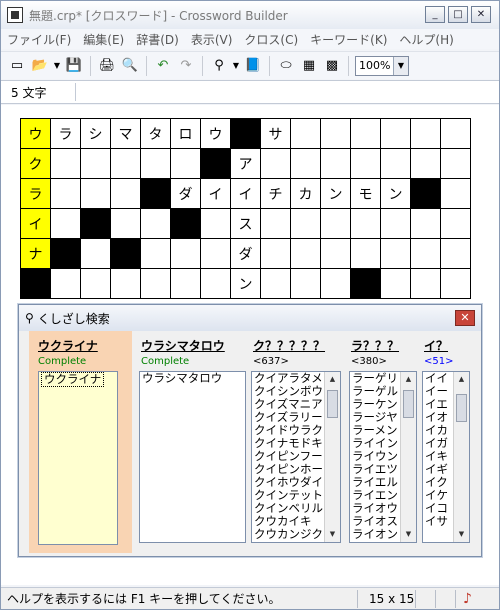 This screenshot has width=500, height=610. I want to click on grid-cell: ダ, so click(186, 194).